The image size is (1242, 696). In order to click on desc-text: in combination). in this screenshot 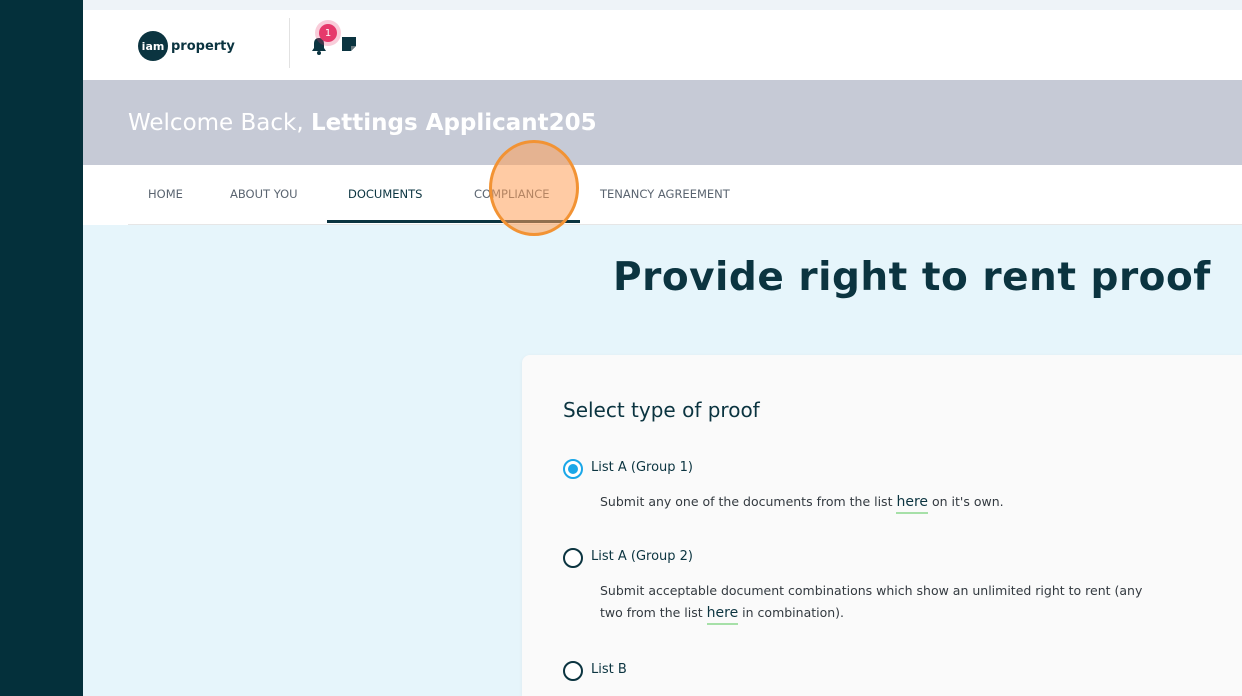, I will do `click(791, 612)`.